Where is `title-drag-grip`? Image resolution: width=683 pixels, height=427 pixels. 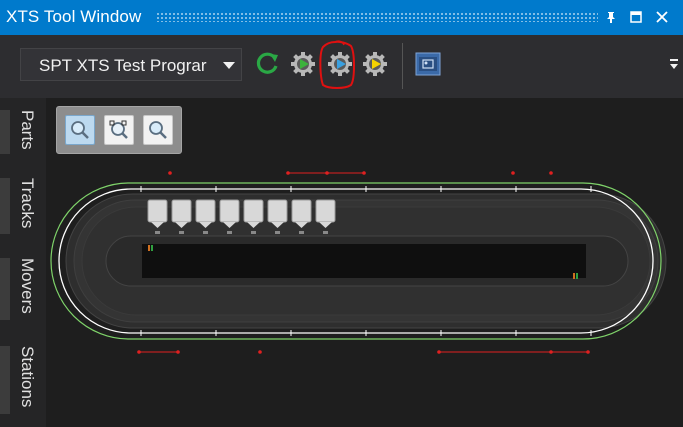
title-drag-grip is located at coordinates (377, 17).